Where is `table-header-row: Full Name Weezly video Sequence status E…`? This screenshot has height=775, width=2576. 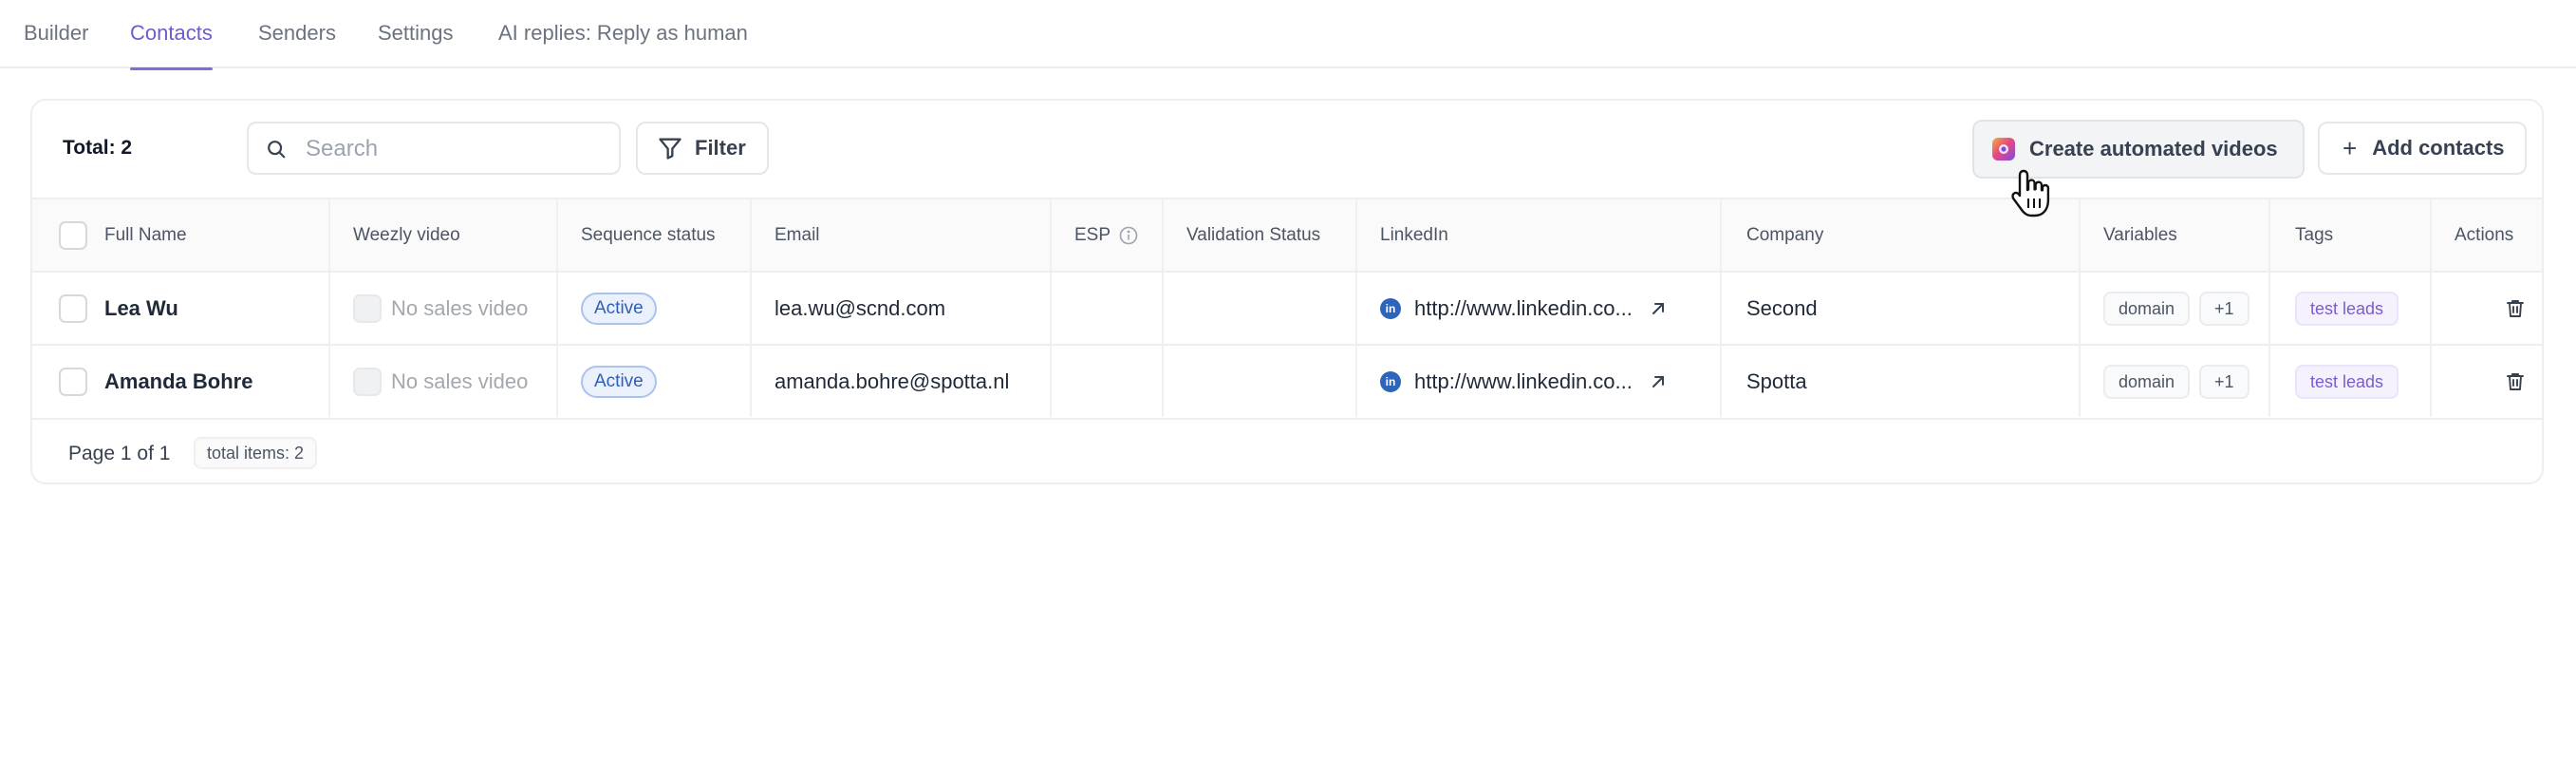 table-header-row: Full Name Weezly video Sequence status E… is located at coordinates (1287, 235).